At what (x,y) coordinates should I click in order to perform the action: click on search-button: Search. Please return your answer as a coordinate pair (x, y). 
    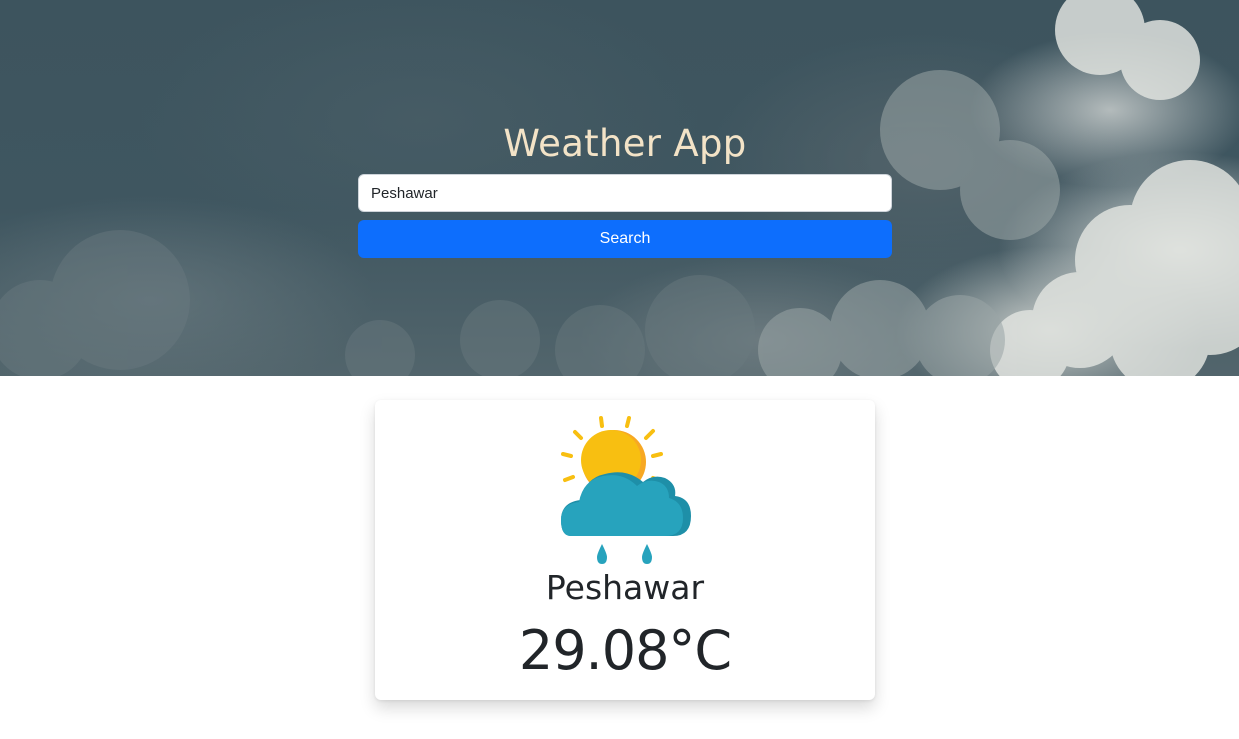
    Looking at the image, I should click on (625, 239).